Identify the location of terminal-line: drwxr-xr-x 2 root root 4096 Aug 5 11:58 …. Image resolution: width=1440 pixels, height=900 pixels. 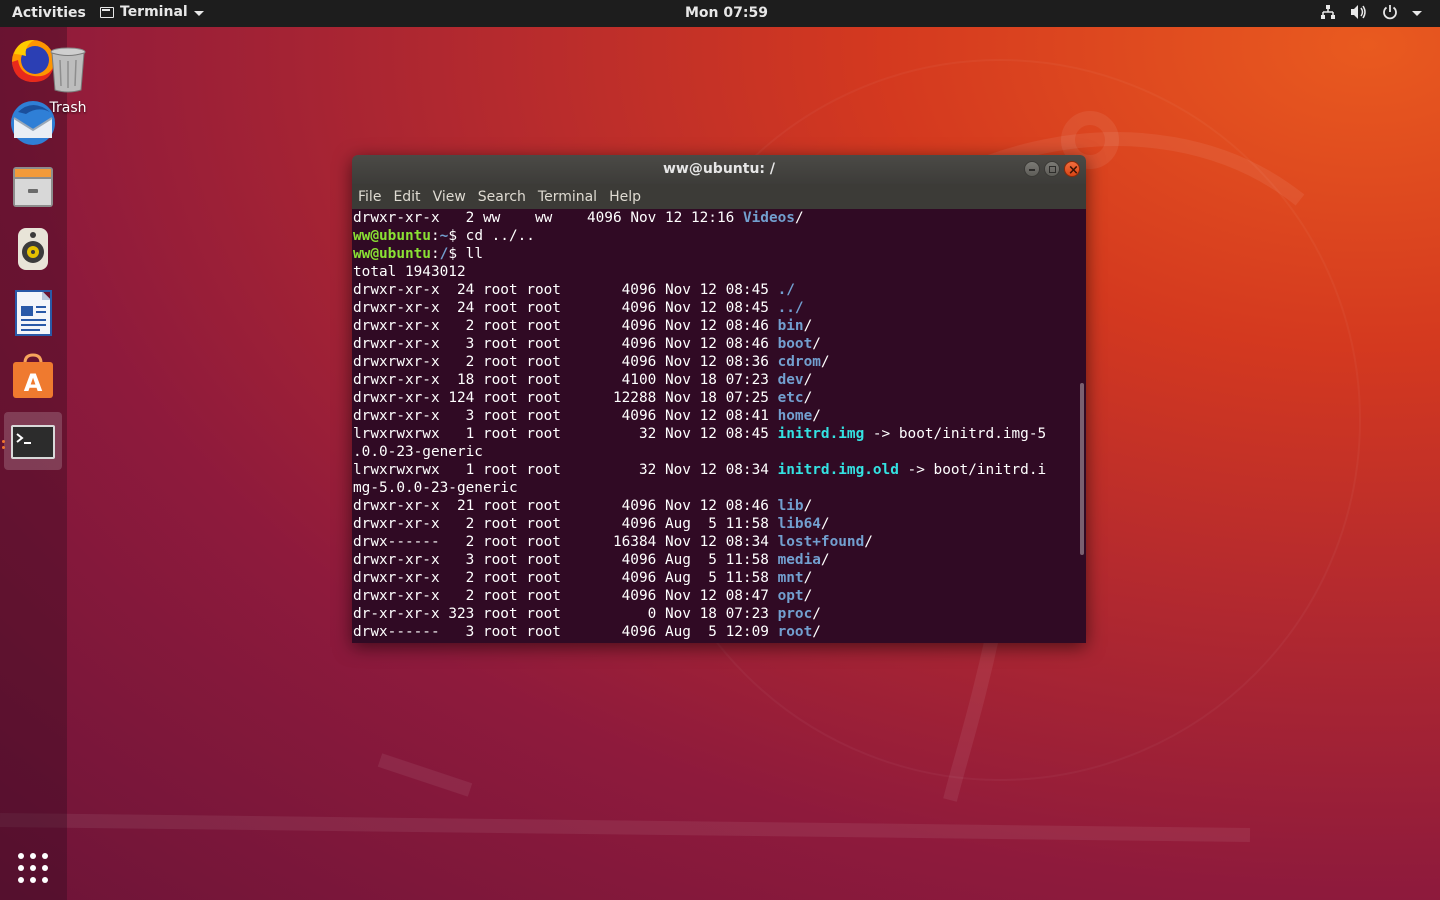
(719, 578).